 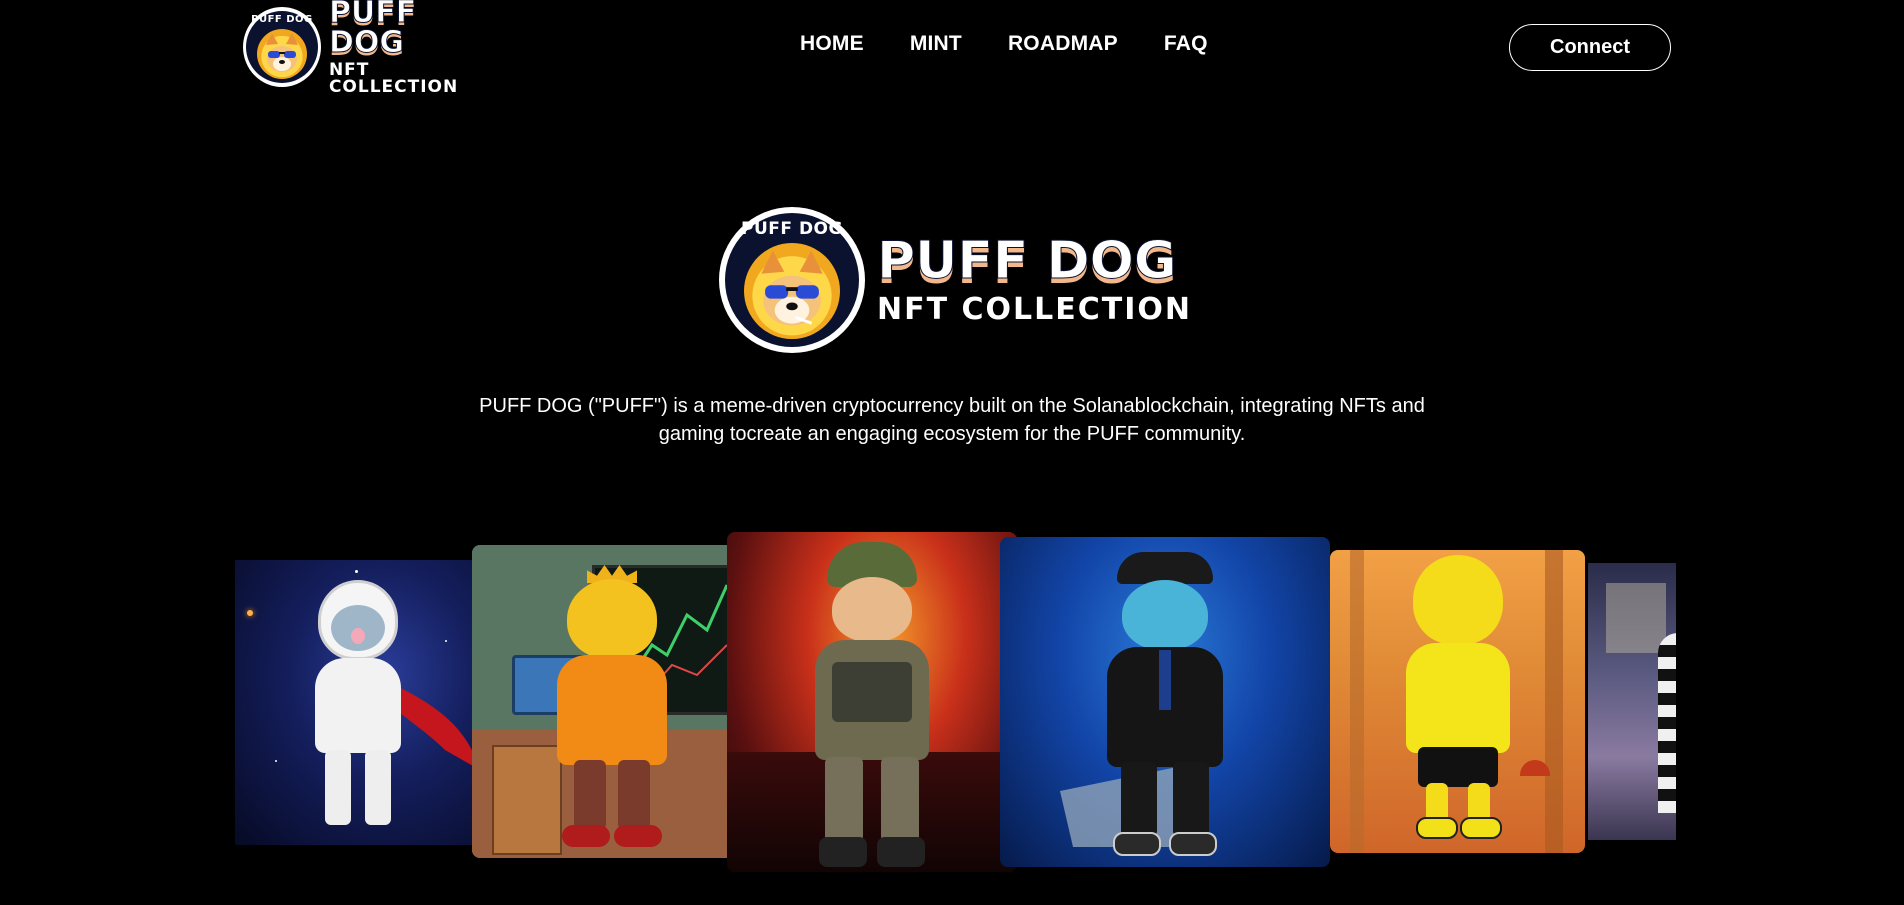 What do you see at coordinates (1457, 701) in the screenshot?
I see `nft-card-yellow-hoodie` at bounding box center [1457, 701].